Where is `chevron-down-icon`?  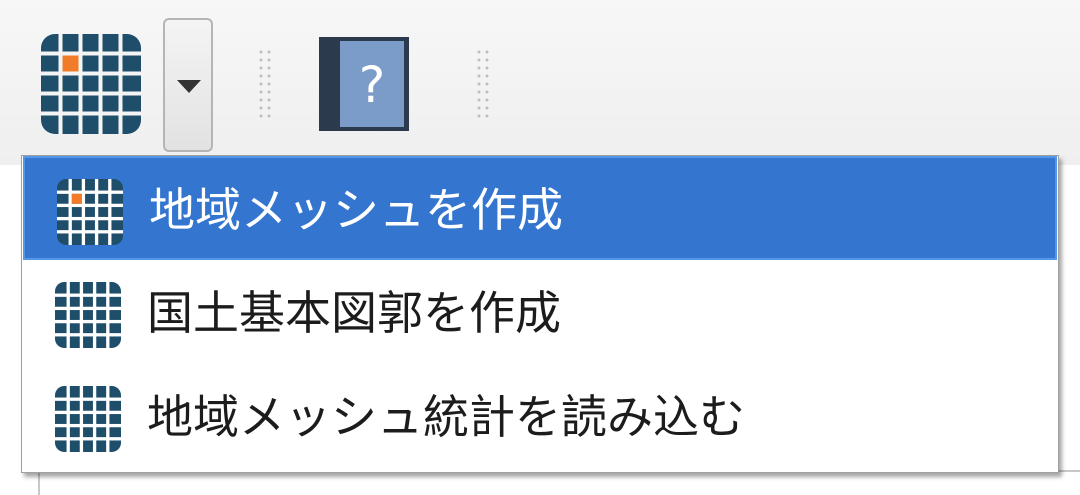 chevron-down-icon is located at coordinates (189, 86).